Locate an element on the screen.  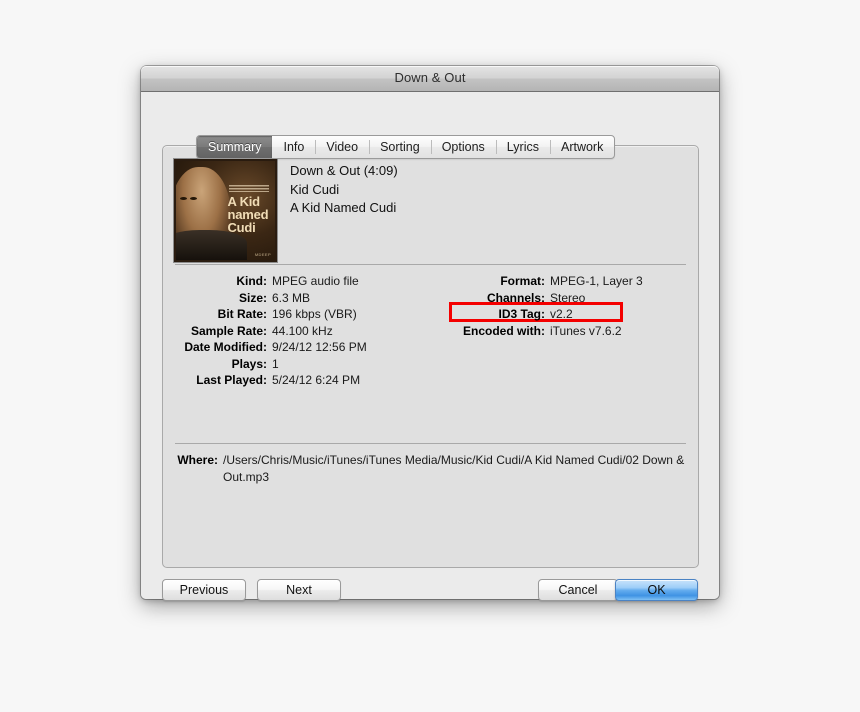
ok-button: OK is located at coordinates (656, 590).